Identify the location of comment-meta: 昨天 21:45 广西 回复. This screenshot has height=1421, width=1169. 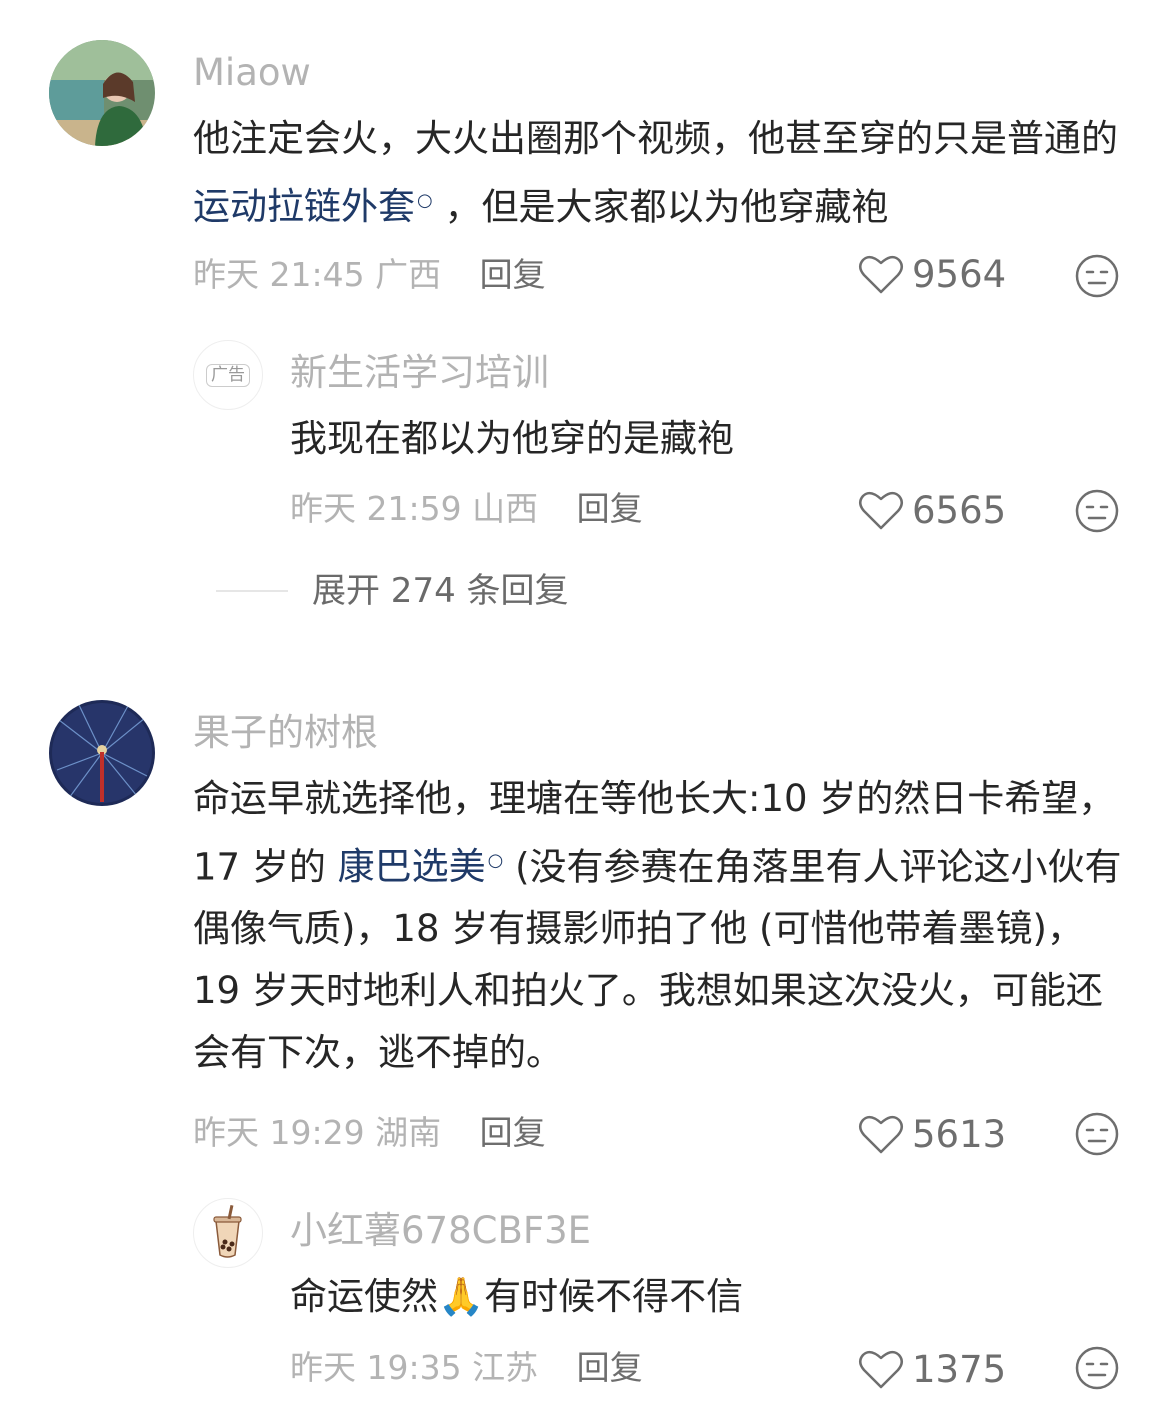
(369, 274).